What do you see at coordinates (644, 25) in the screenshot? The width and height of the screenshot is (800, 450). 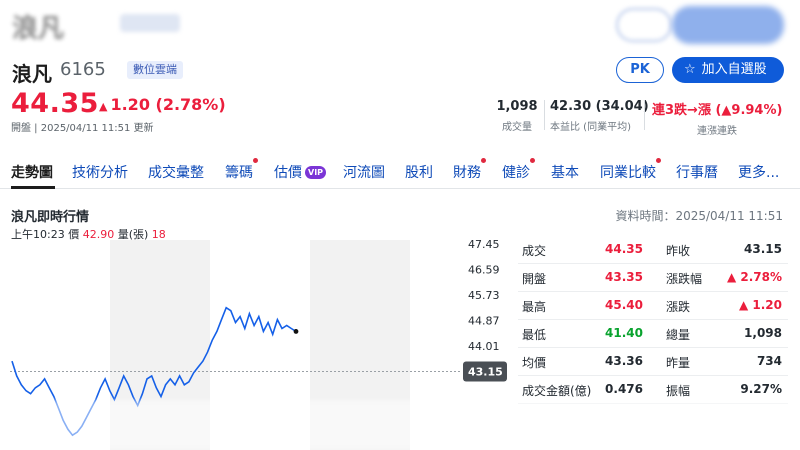 I see `blurred-pk-button` at bounding box center [644, 25].